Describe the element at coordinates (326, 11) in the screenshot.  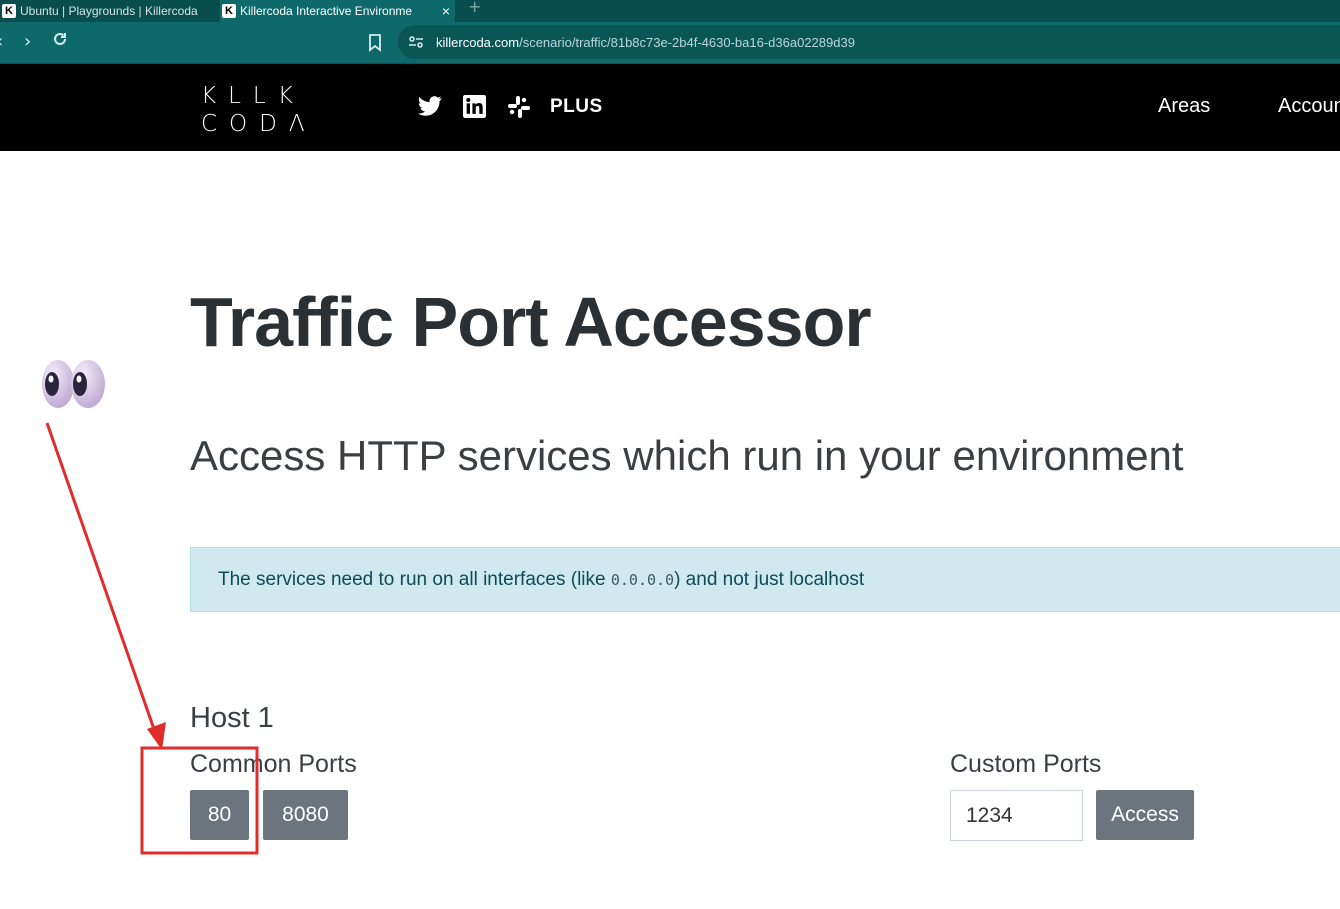
I see `tab-title: Killercoda Interactive Environme` at that location.